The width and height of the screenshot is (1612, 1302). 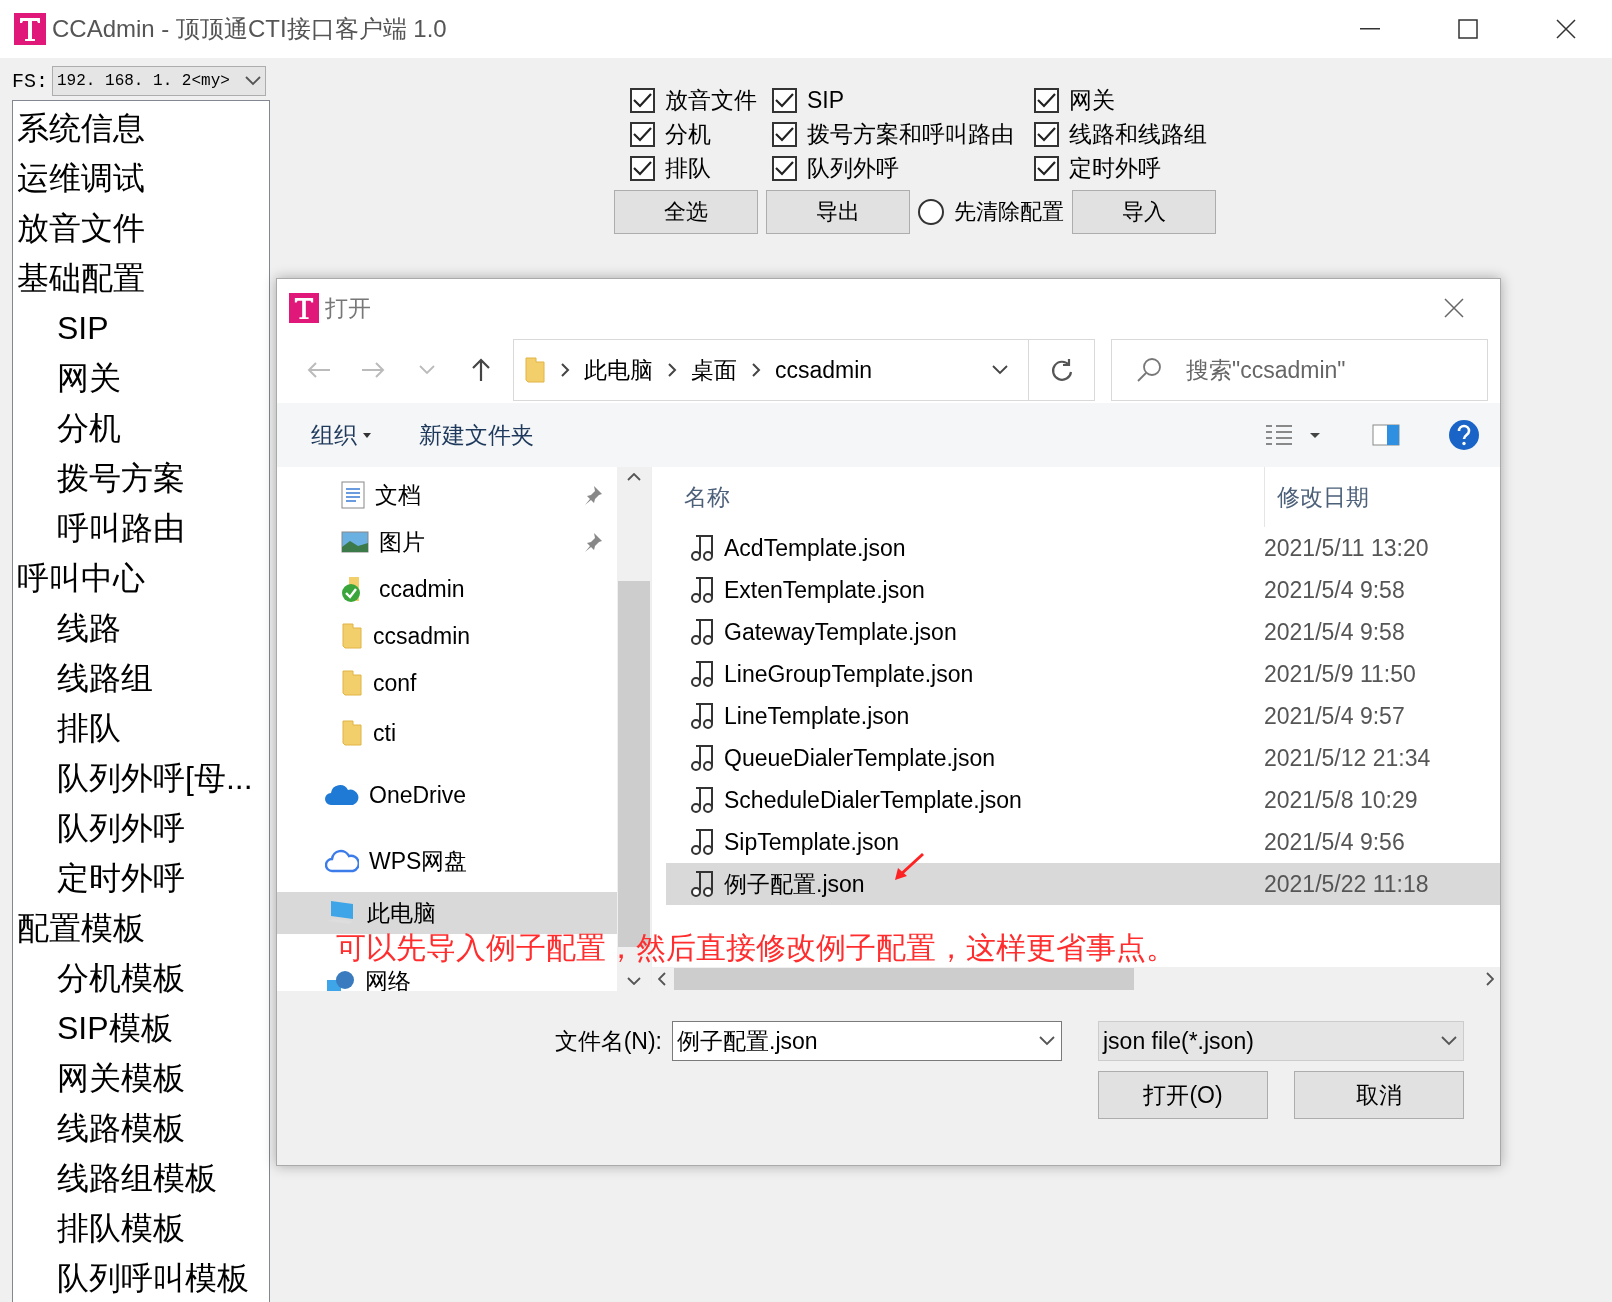 I want to click on tree-item: 呼叫路由, so click(x=121, y=528).